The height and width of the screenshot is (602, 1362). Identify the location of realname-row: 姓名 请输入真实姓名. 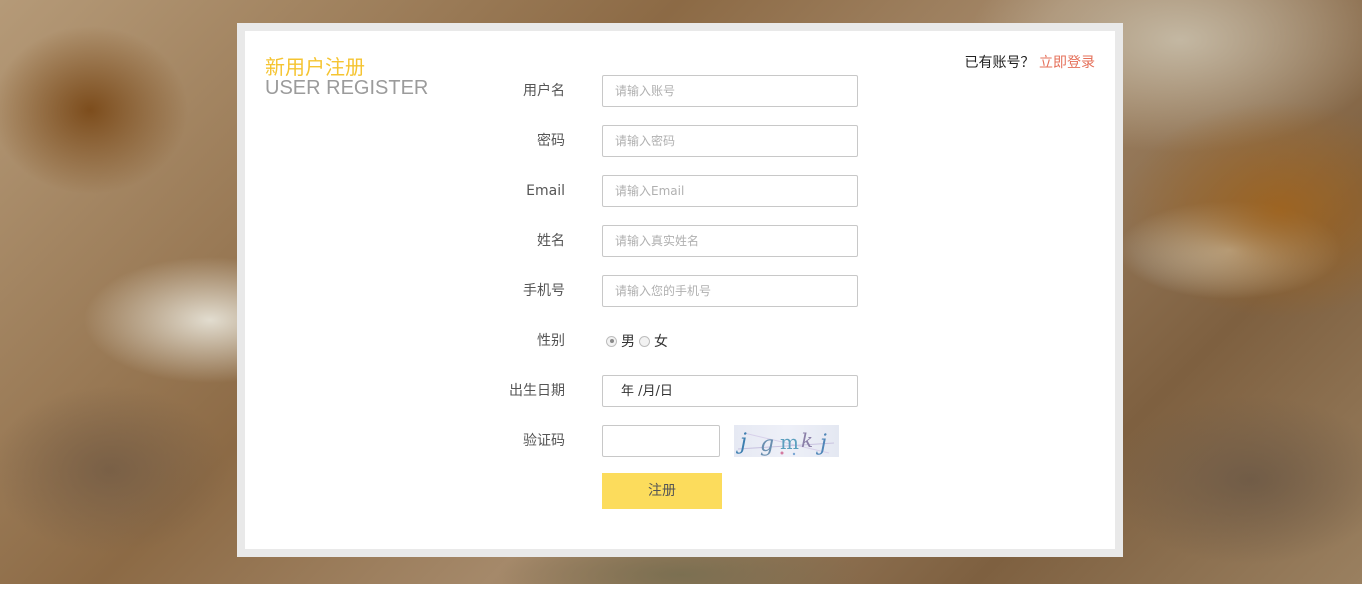
(680, 241).